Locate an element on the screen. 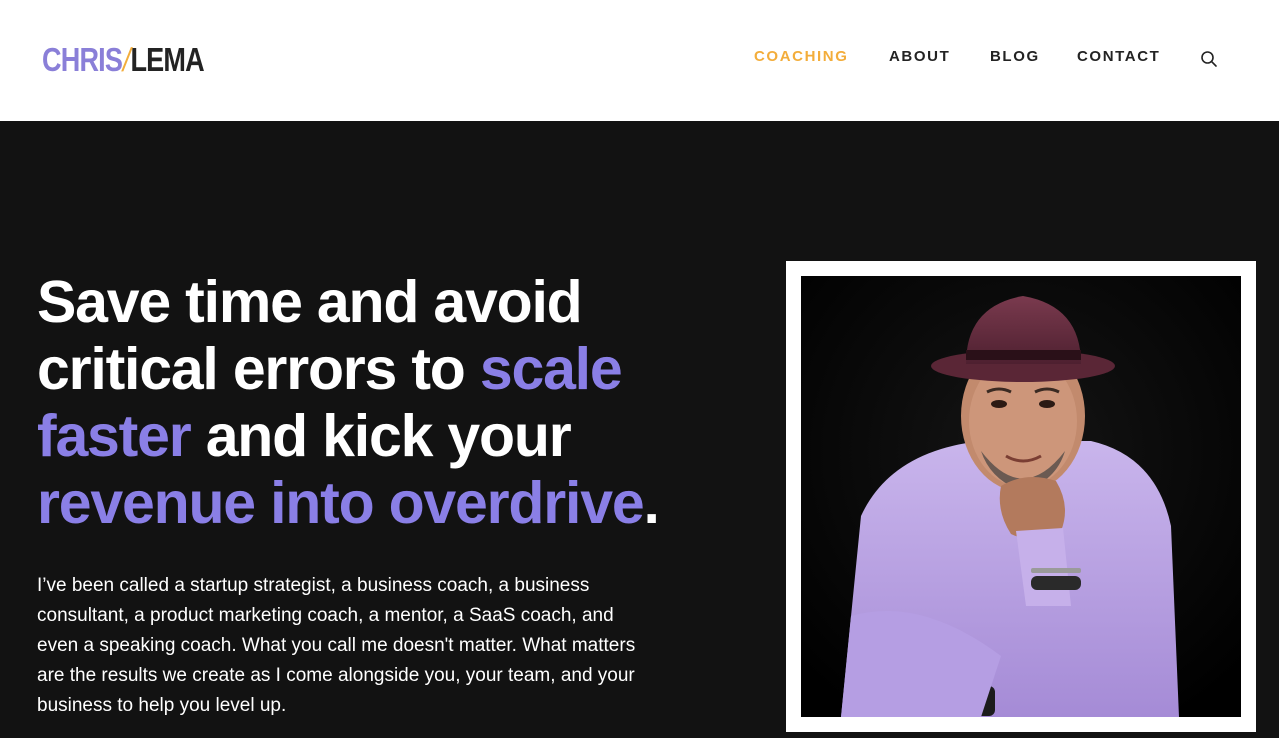  nav-contact: CONTACT is located at coordinates (1118, 56).